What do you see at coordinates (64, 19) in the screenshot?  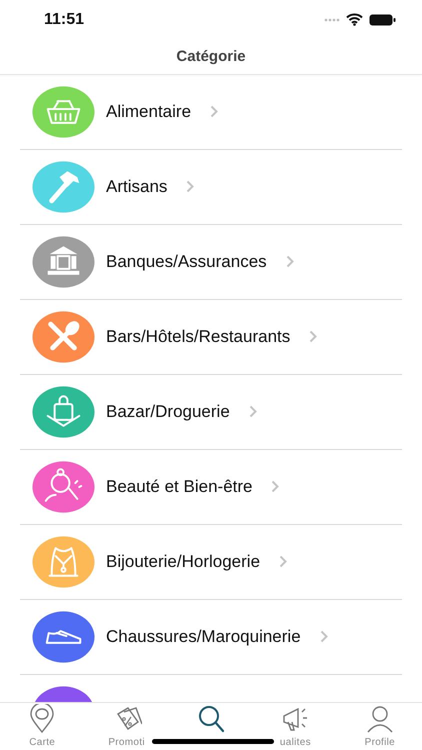 I see `status-time: 11:51` at bounding box center [64, 19].